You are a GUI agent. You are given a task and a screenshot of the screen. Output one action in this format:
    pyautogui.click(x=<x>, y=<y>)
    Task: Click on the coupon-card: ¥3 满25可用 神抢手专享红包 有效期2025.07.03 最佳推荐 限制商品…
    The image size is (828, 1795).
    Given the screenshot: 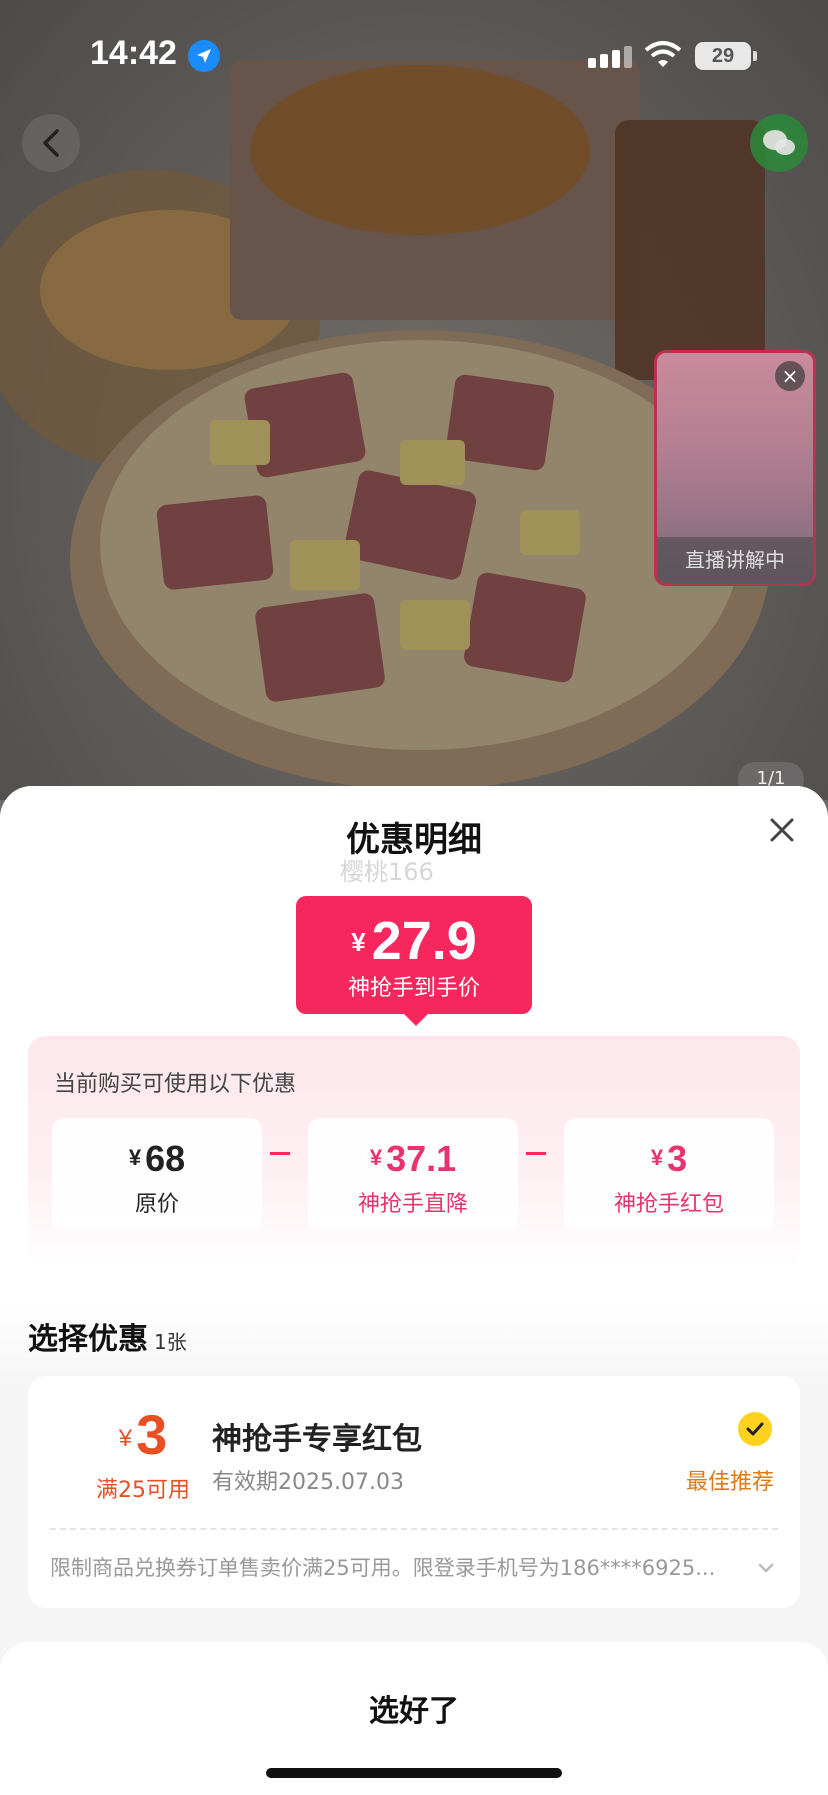 What is the action you would take?
    pyautogui.click(x=414, y=1492)
    